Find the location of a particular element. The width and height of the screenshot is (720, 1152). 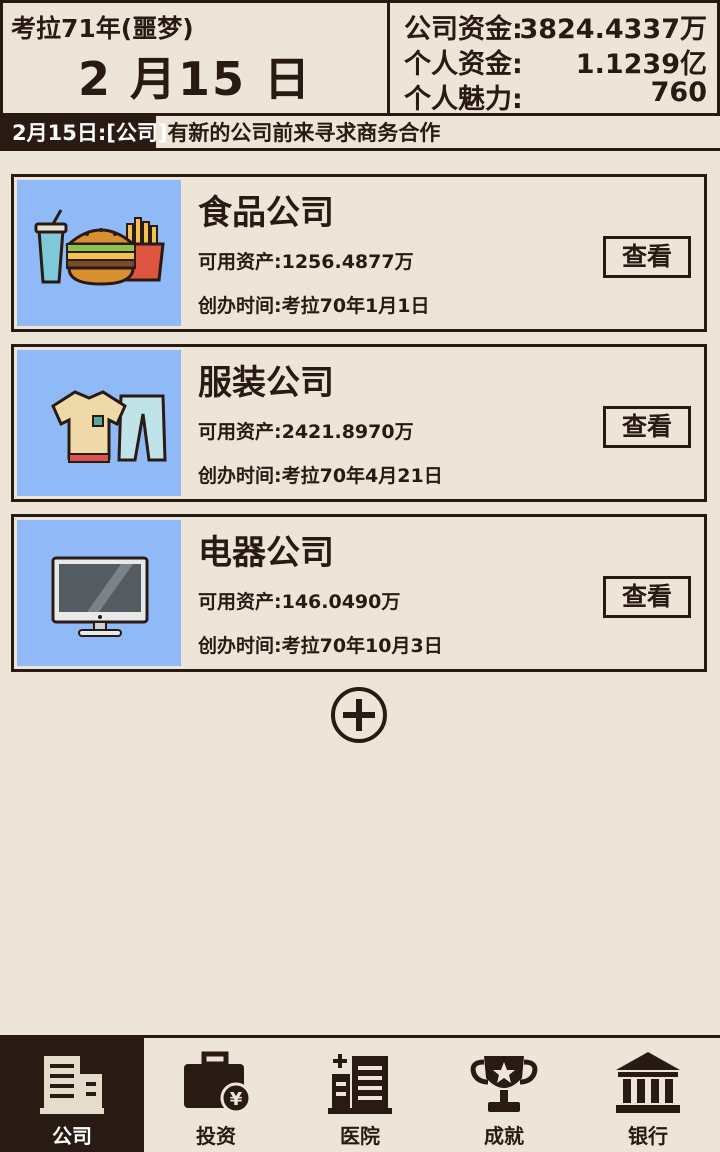

company-card-electronics: 电器公司 可用资产:146.0490万 创办时间:考拉70年10月3日 查看 is located at coordinates (359, 593).